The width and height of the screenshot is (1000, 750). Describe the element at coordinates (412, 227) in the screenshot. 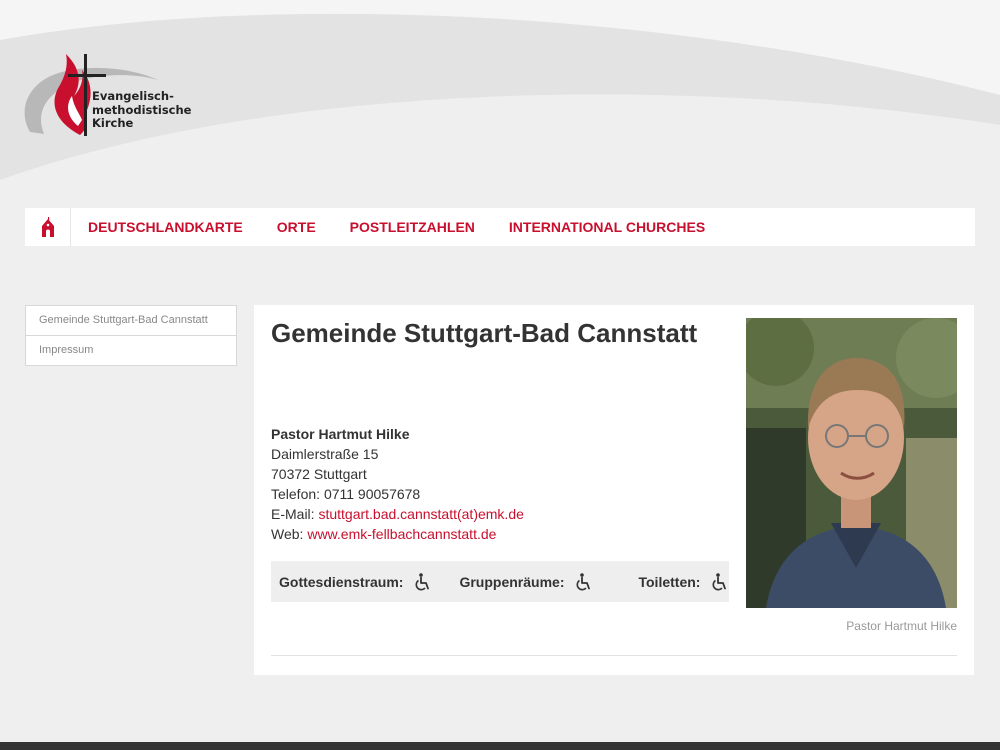

I see `nav-item-postleitzahlen: POSTLEITZAHLEN` at that location.